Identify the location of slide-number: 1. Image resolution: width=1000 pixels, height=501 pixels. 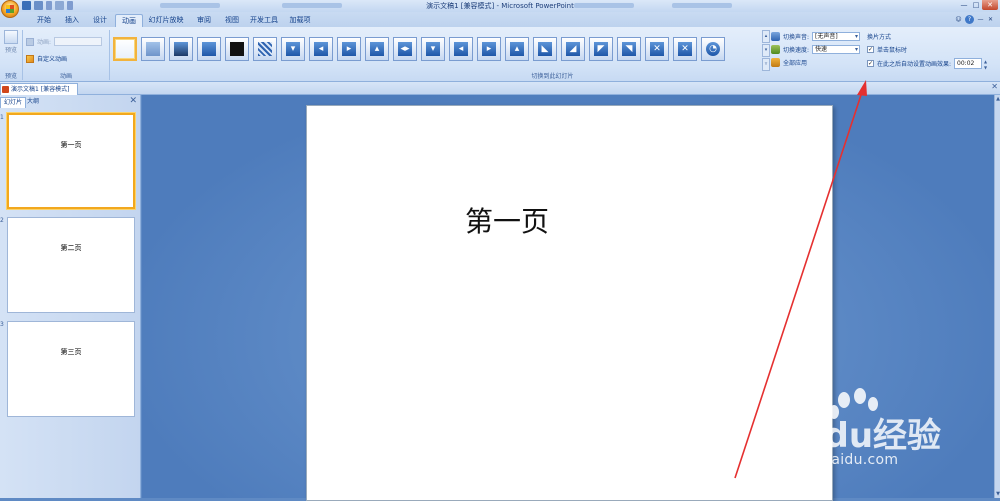
(2, 117).